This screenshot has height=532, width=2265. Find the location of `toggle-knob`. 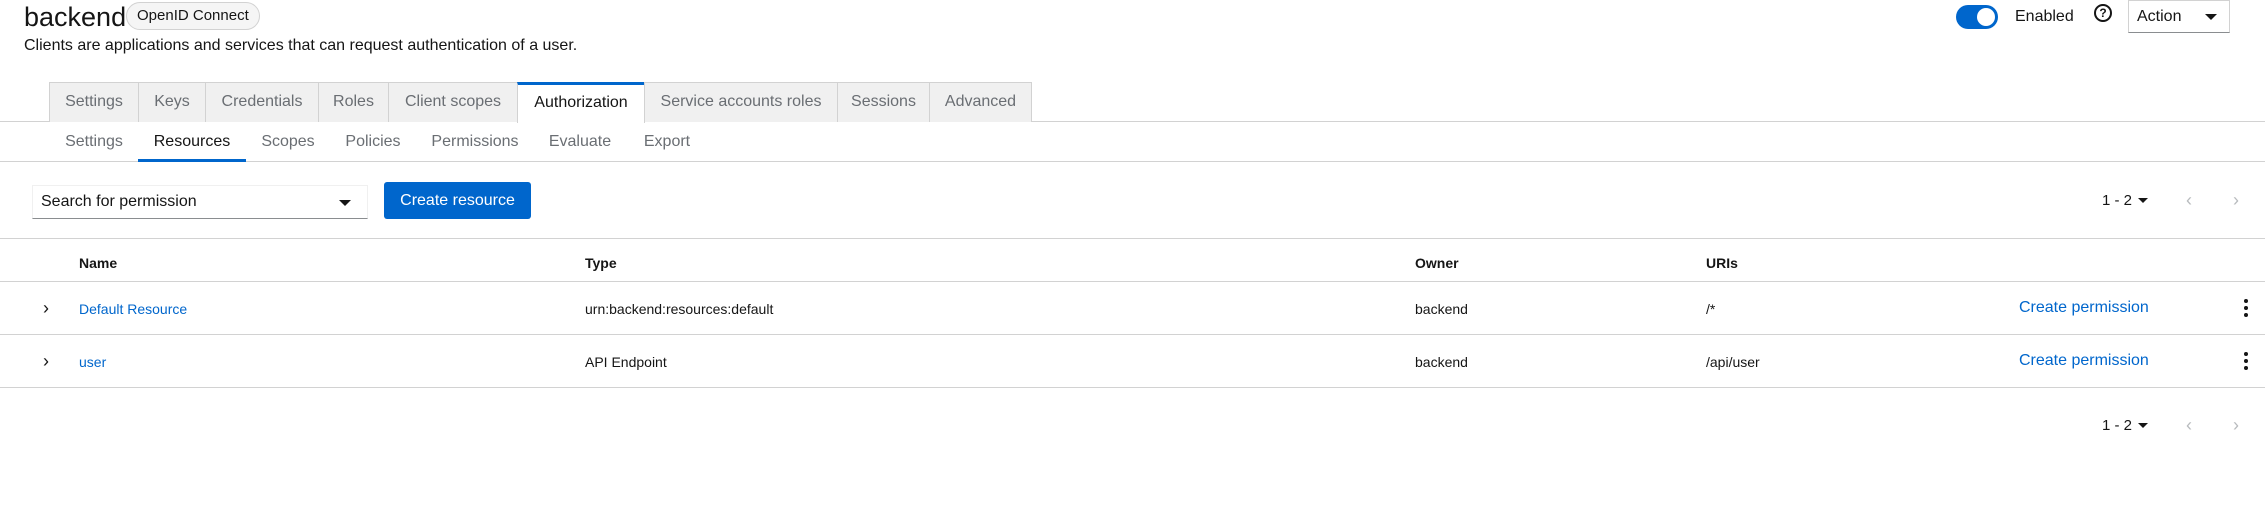

toggle-knob is located at coordinates (1986, 17).